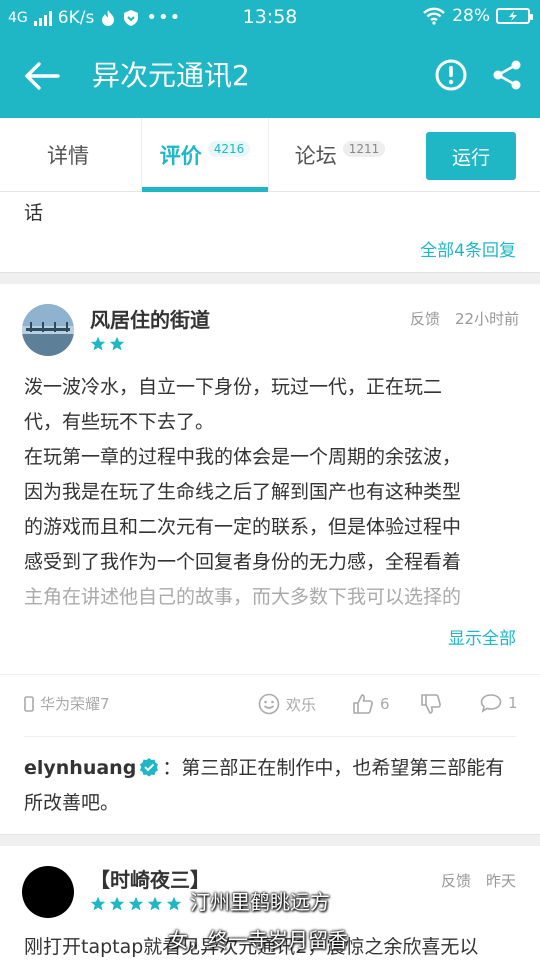 The height and width of the screenshot is (960, 540). I want to click on previous-review-tail: 话 全部4条回复, so click(270, 232).